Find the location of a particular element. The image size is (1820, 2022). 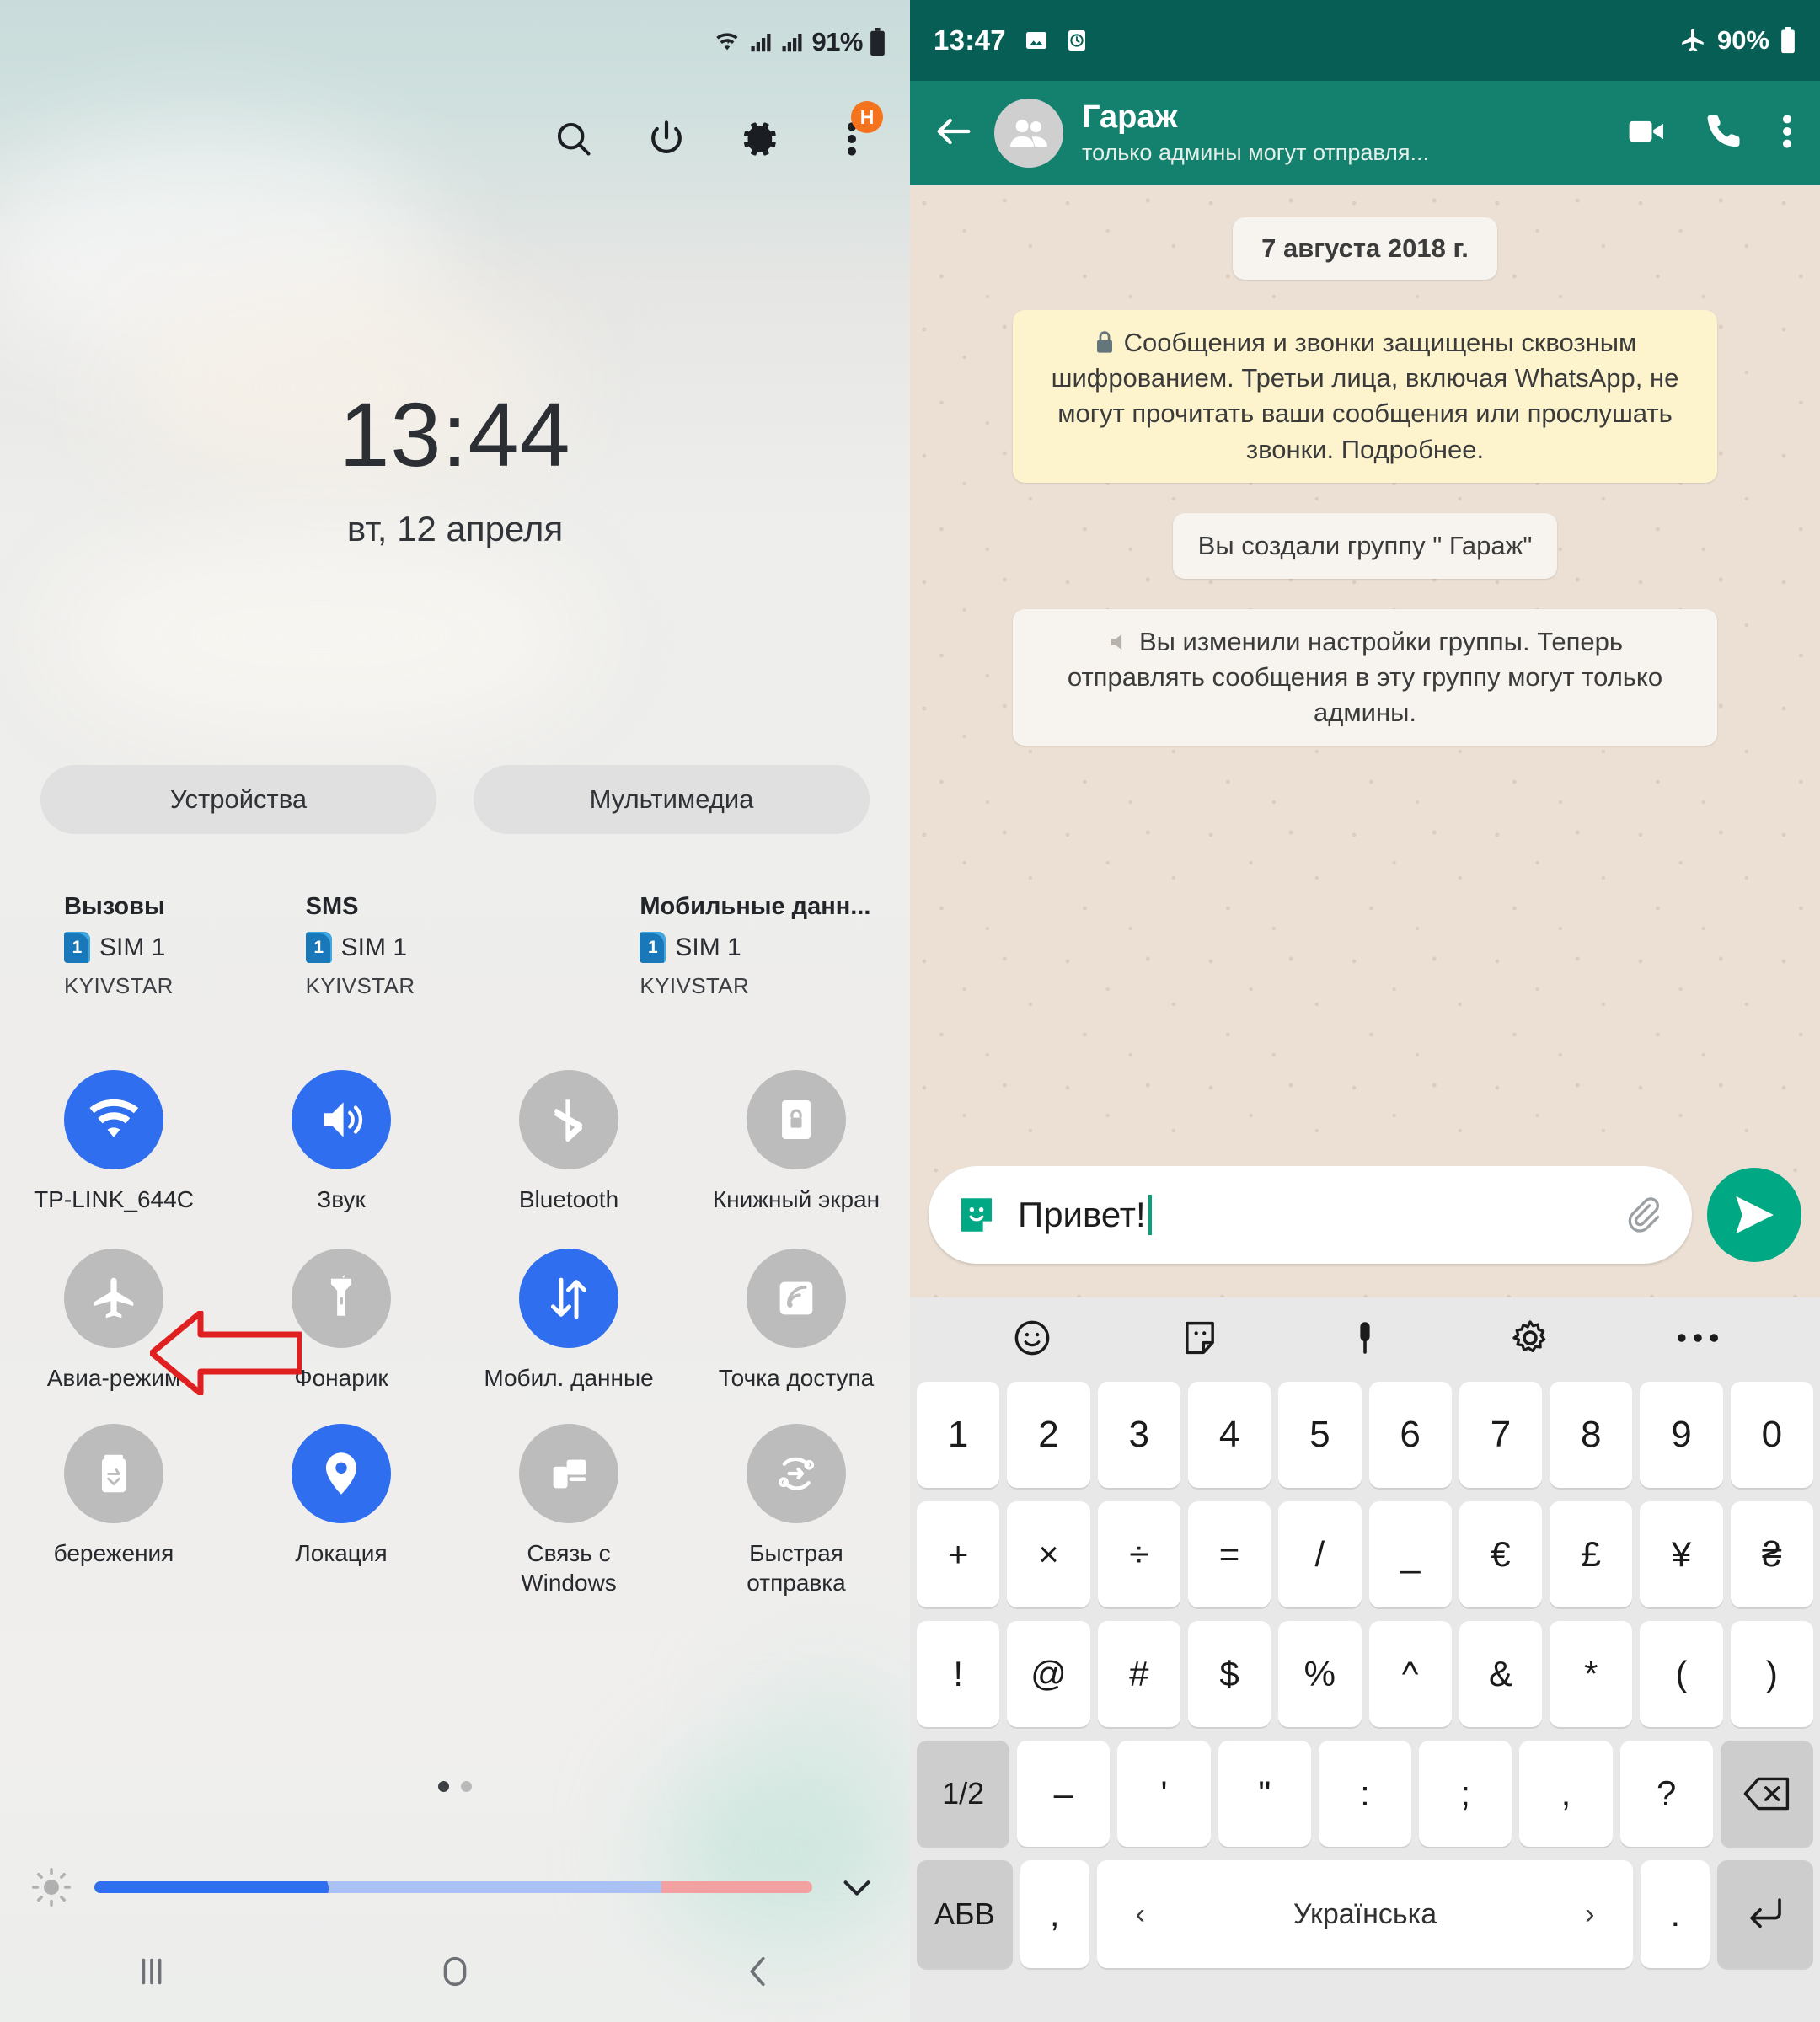

key-4: 4 is located at coordinates (1229, 1435).